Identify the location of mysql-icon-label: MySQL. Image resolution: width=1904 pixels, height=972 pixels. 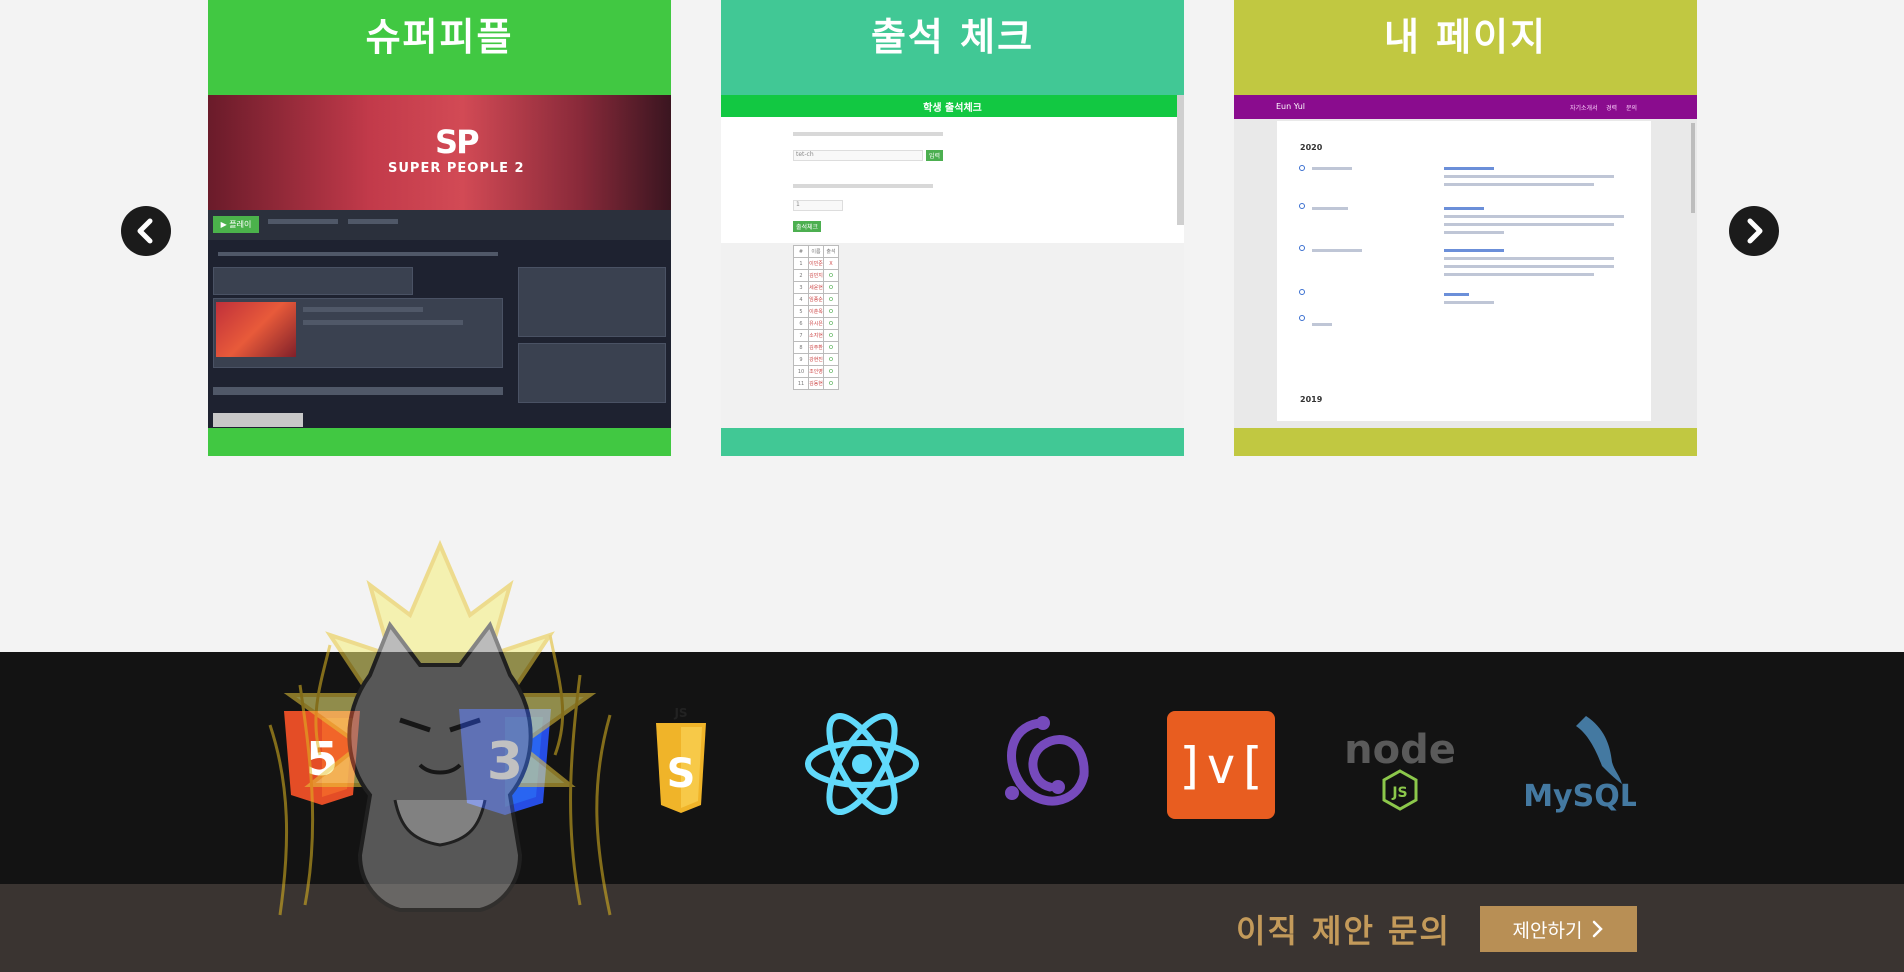
(1581, 796).